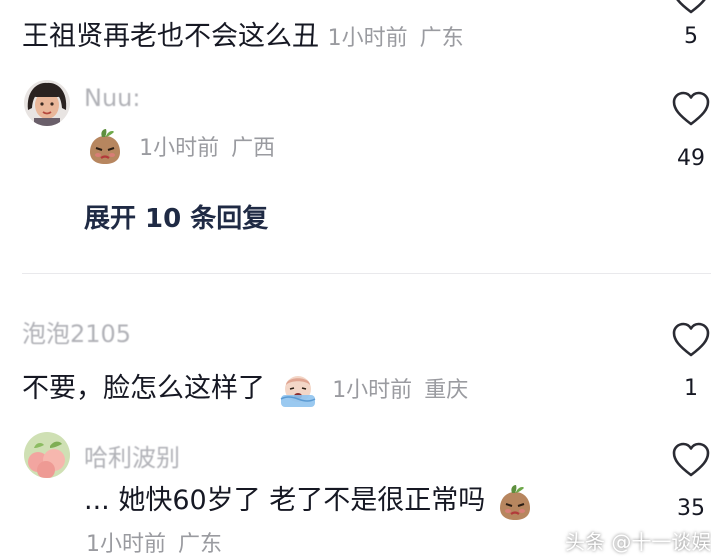 The height and width of the screenshot is (560, 711). I want to click on comment-username: Nuu:, so click(112, 98).